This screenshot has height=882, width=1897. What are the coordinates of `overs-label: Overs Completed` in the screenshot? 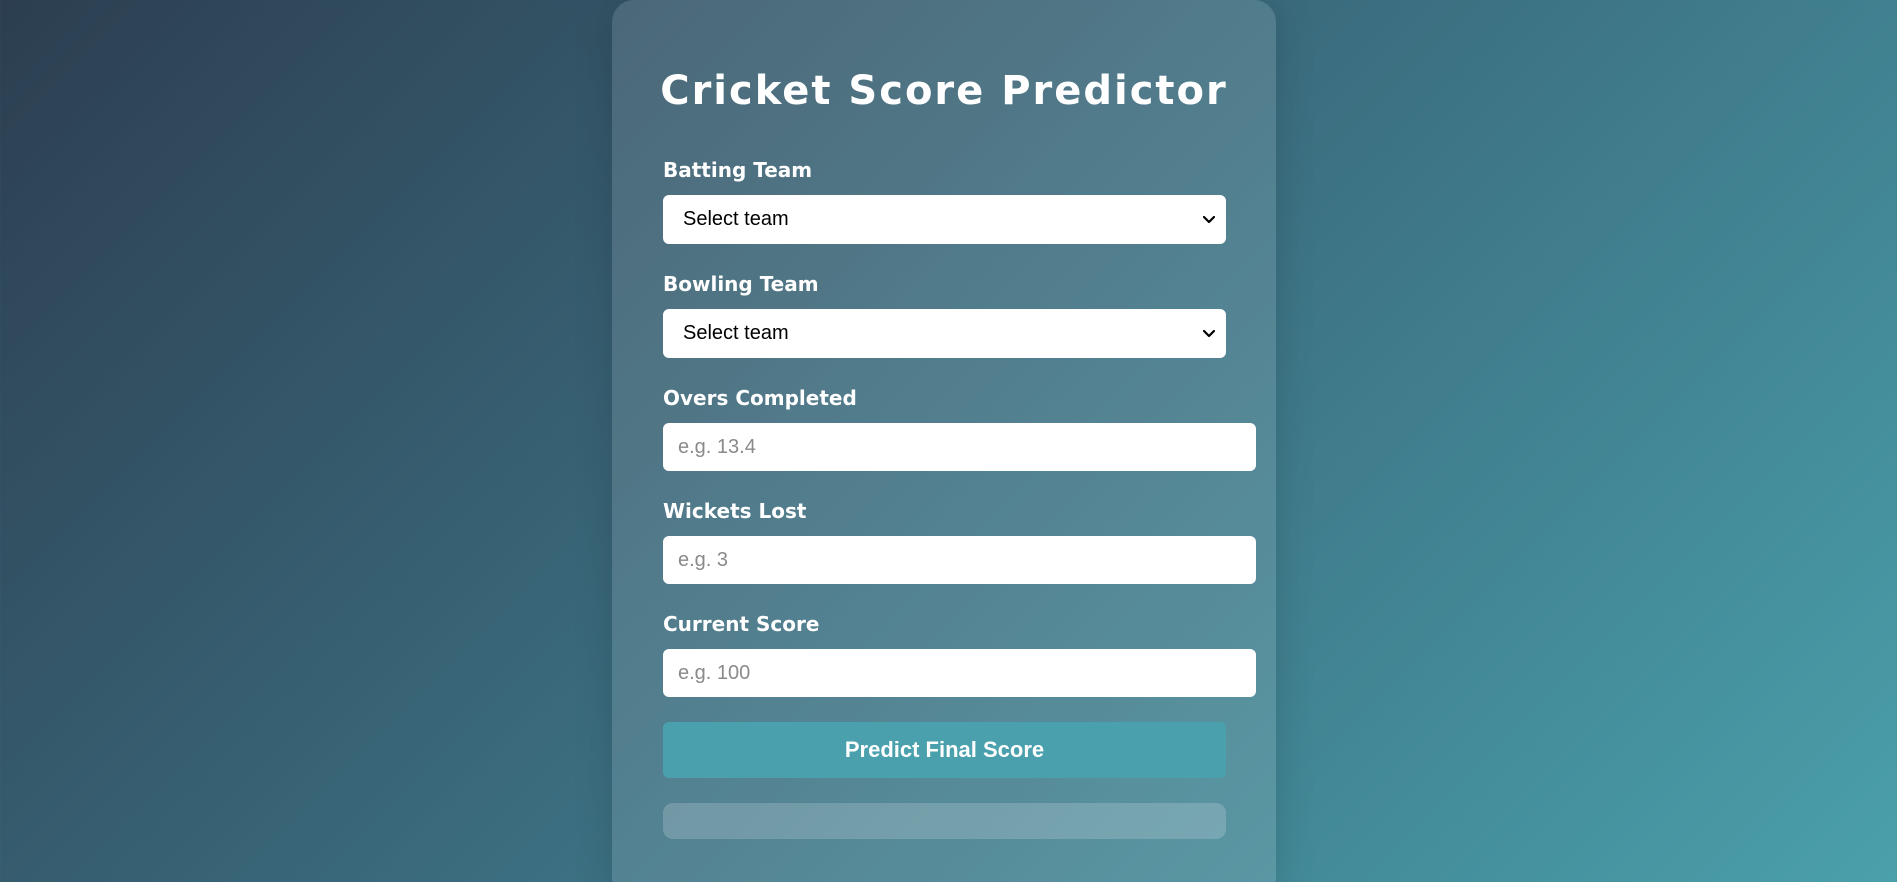 It's located at (760, 398).